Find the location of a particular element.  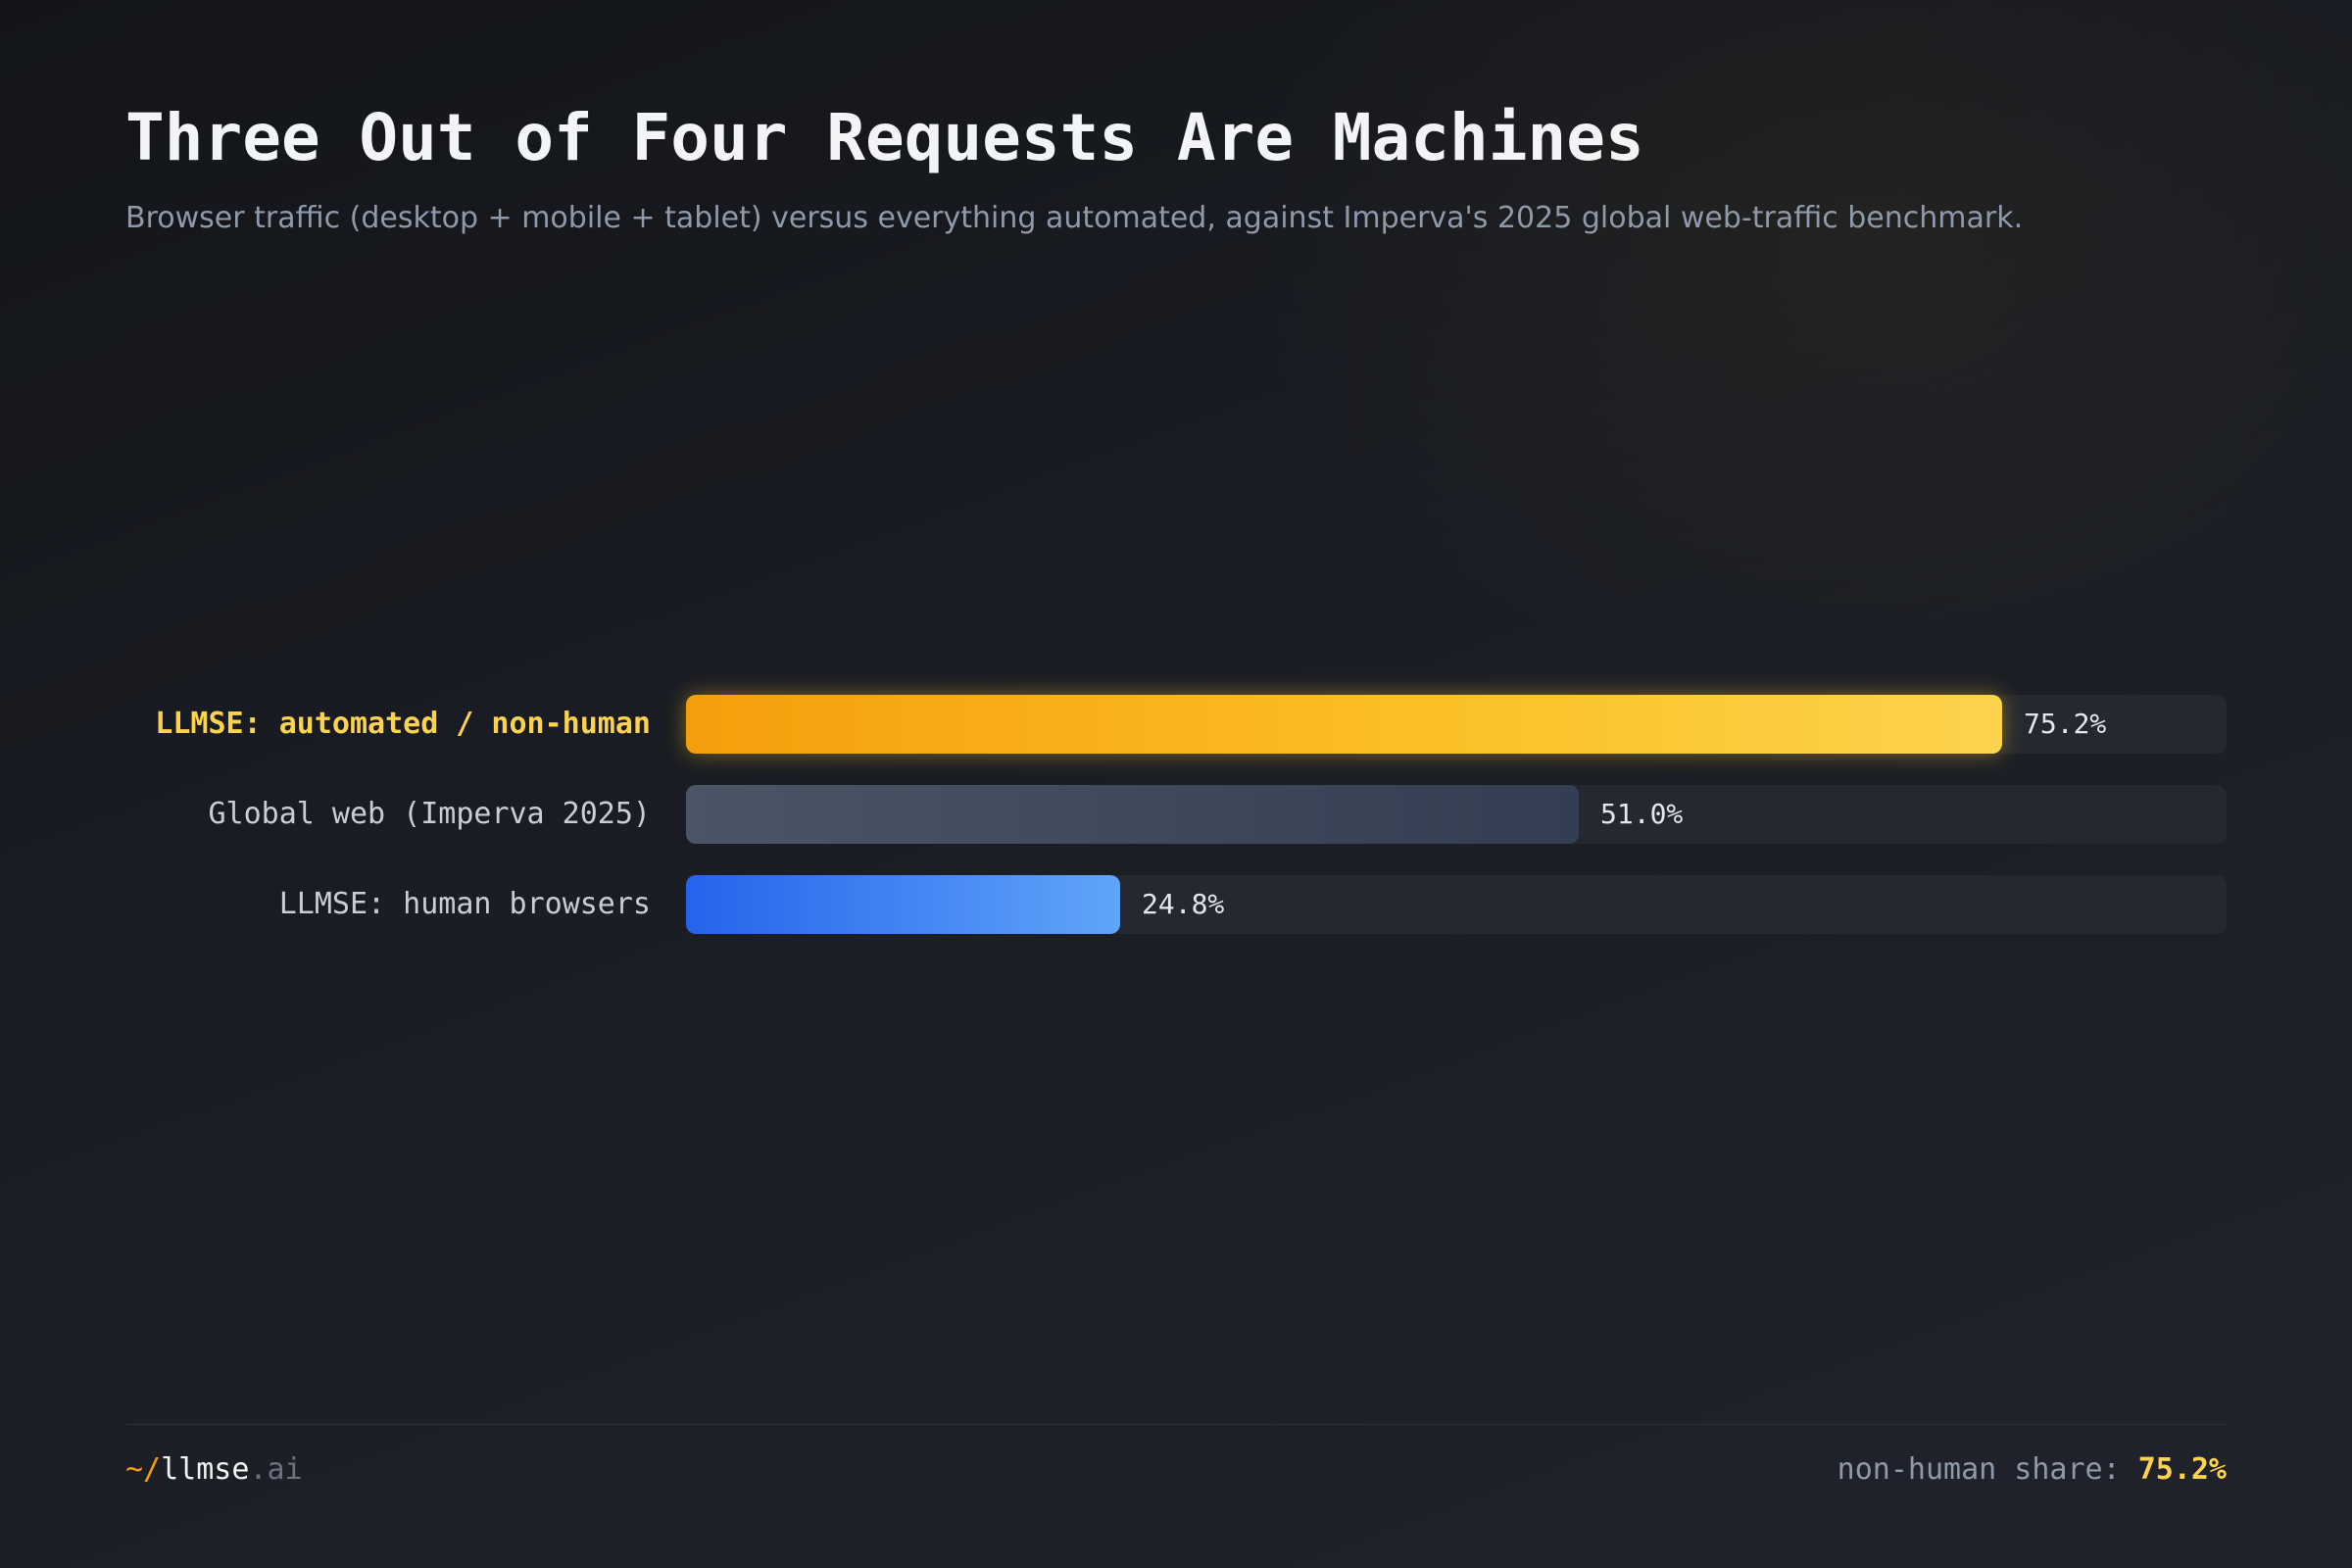

category-label: LLMSE: automated / non-human is located at coordinates (403, 724).